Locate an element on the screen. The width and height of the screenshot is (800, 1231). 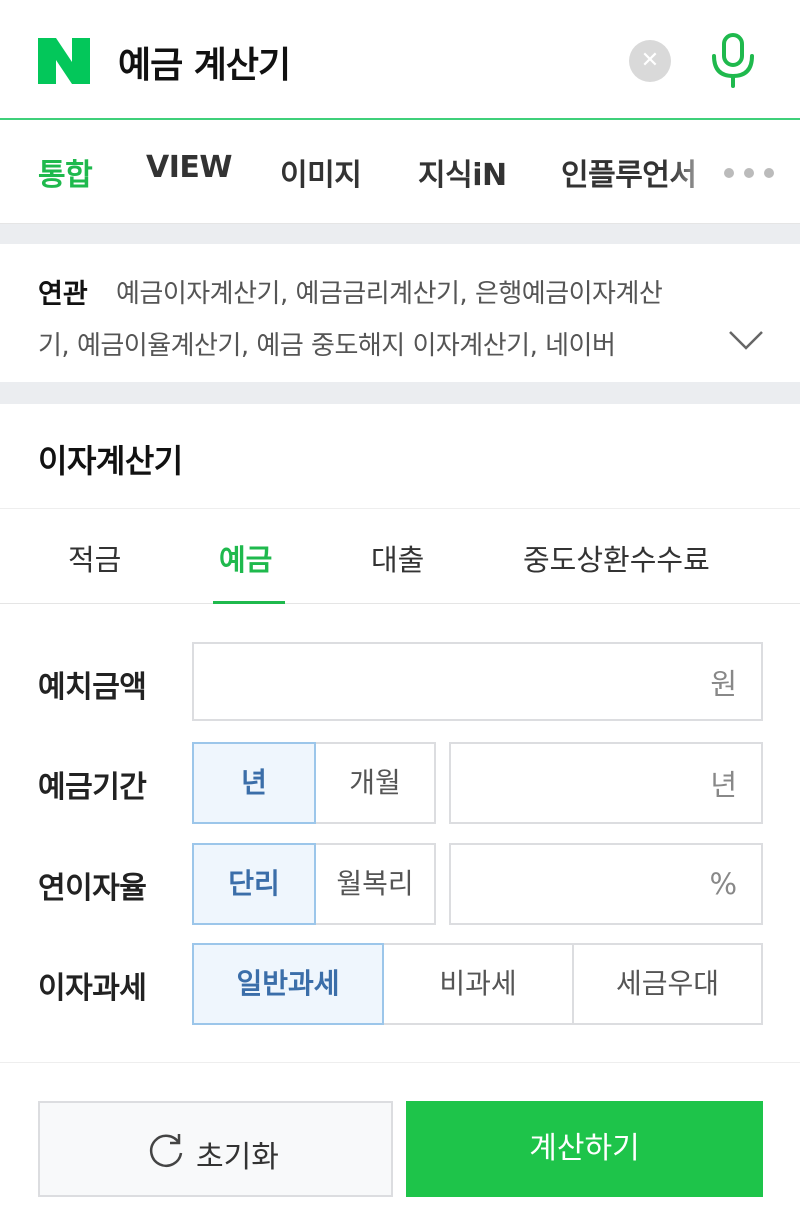
tab-loan: 대출 is located at coordinates (397, 558).